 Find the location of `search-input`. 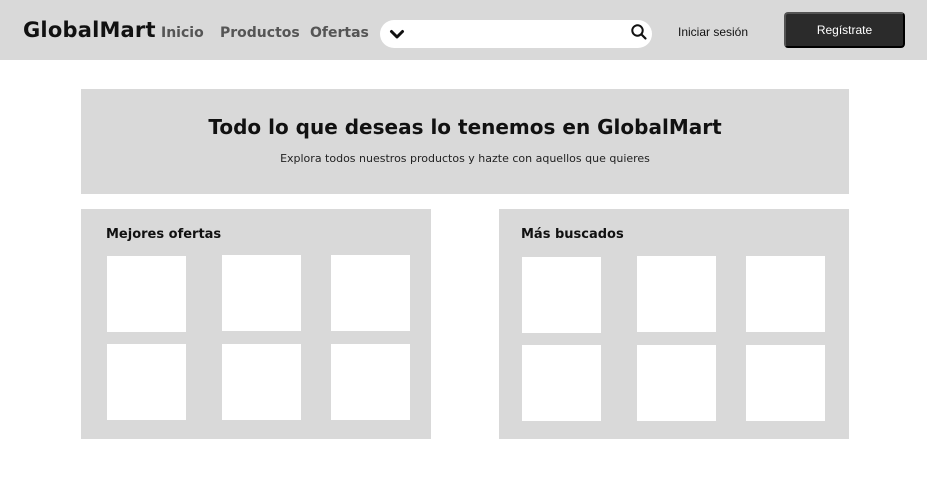

search-input is located at coordinates (516, 34).